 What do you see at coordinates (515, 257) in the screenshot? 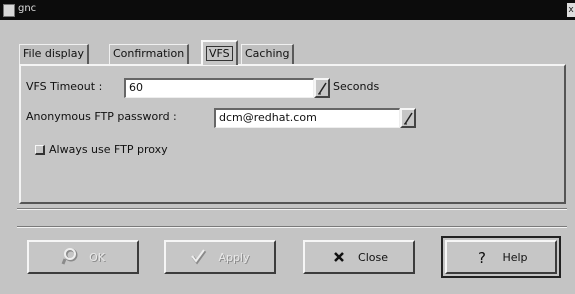
I see `help-button-label: Help` at bounding box center [515, 257].